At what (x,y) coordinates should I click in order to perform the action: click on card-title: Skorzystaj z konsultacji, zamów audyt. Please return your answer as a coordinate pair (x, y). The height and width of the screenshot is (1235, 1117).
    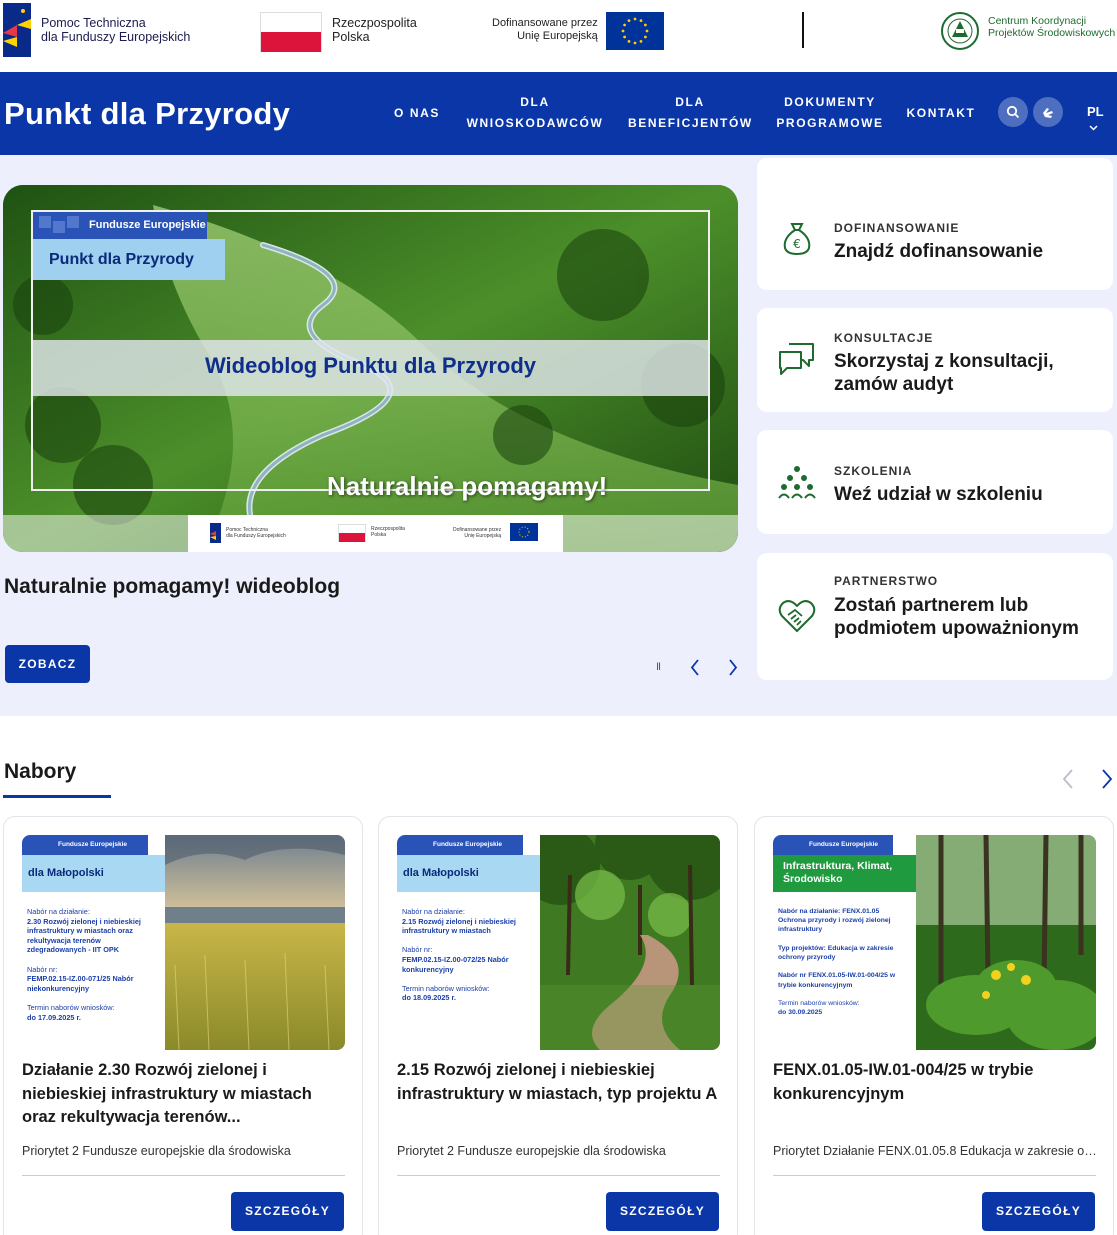
    Looking at the image, I should click on (944, 373).